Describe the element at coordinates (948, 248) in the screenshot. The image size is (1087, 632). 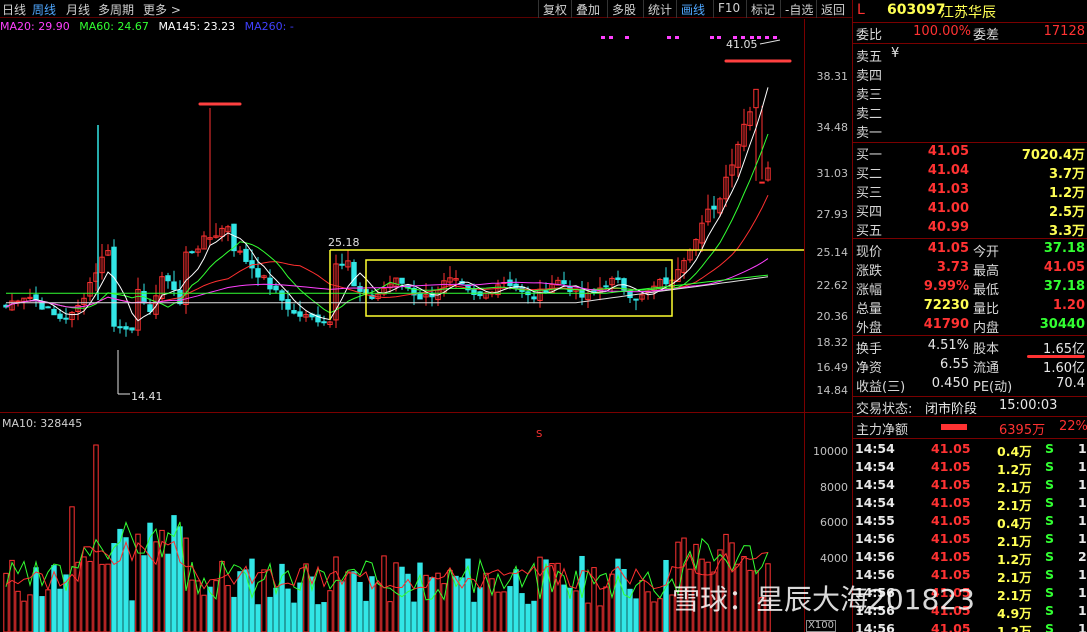
I see `quote-value: 41.05` at that location.